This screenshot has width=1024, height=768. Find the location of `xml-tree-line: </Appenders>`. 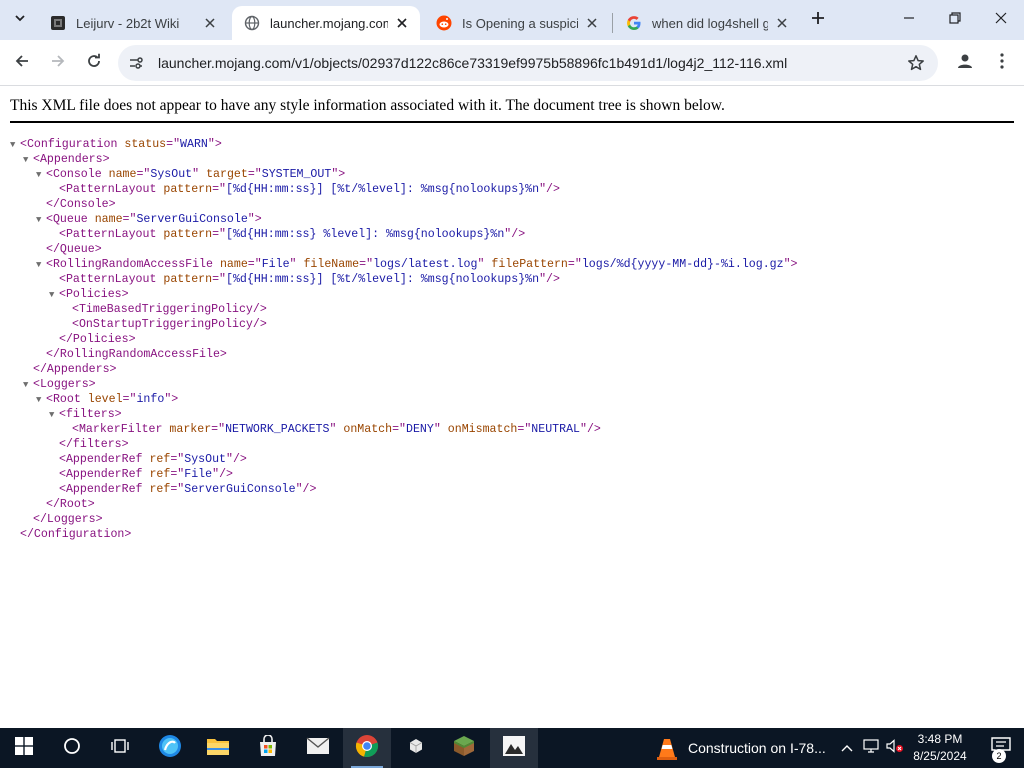

xml-tree-line: </Appenders> is located at coordinates (404, 369).